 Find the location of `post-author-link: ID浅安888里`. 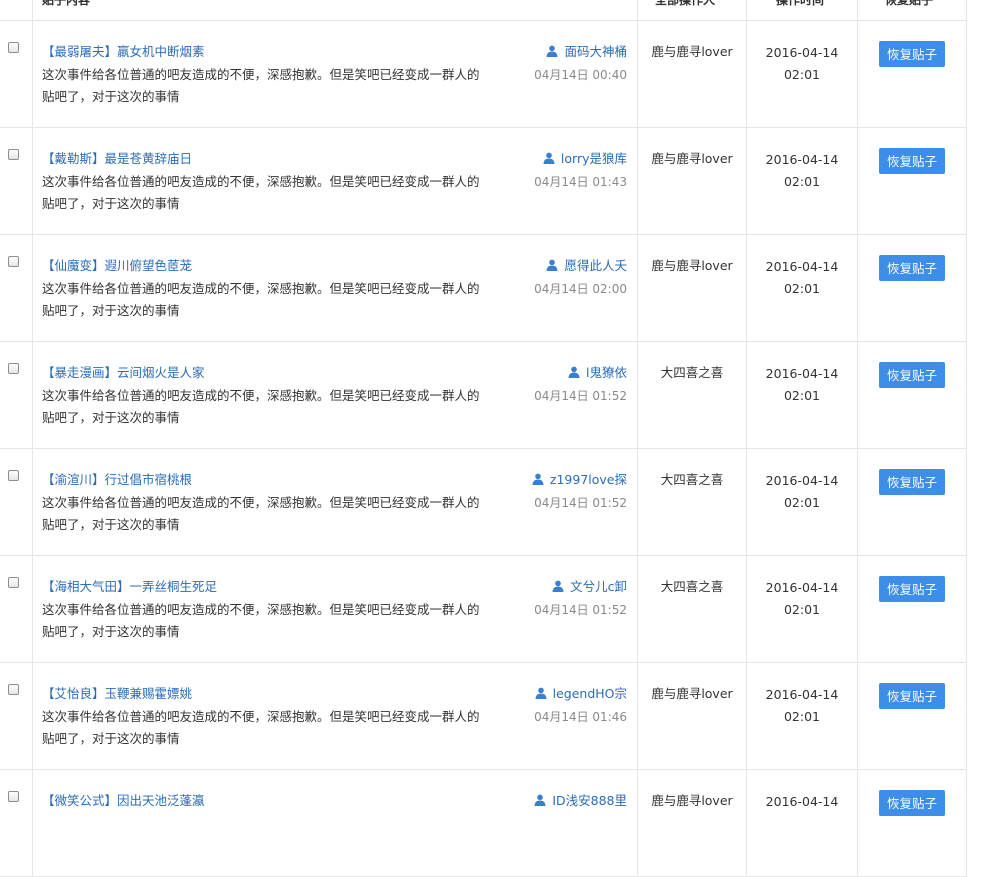

post-author-link: ID浅安888里 is located at coordinates (580, 801).